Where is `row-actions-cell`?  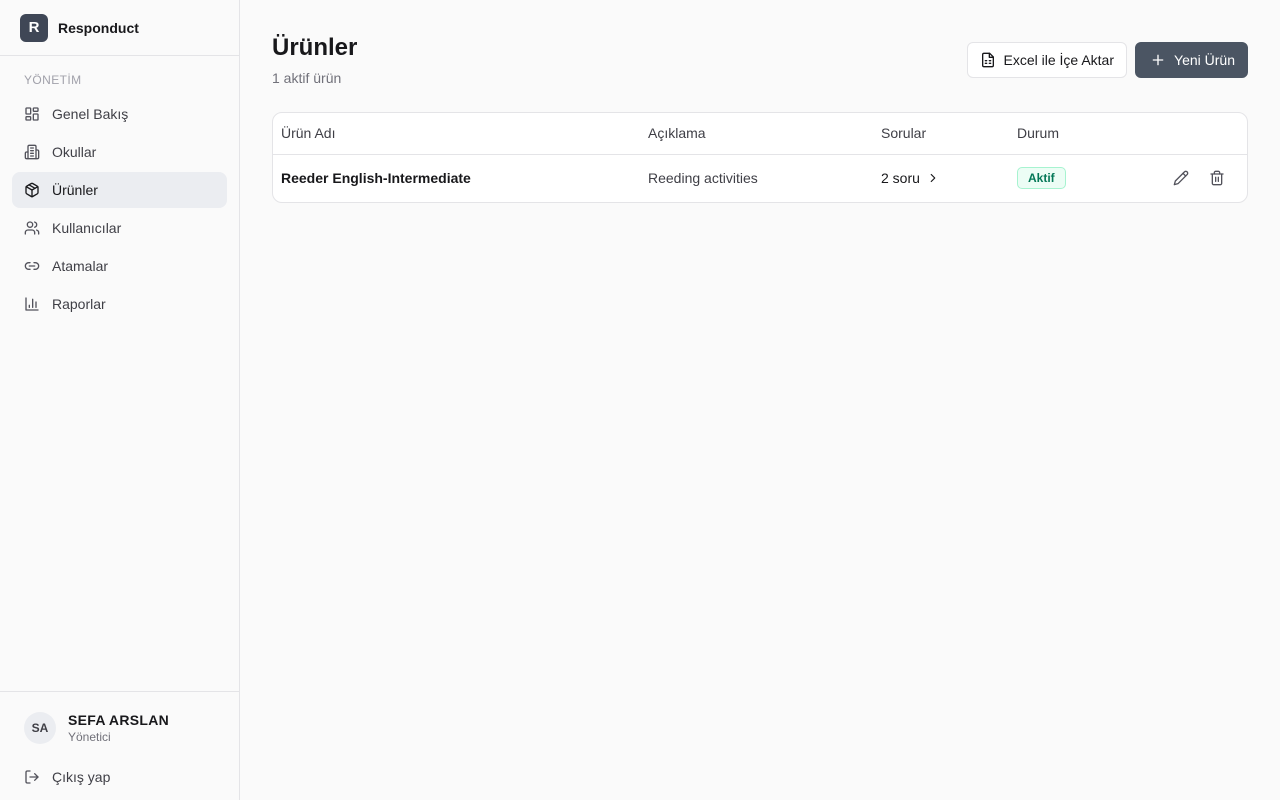
row-actions-cell is located at coordinates (1203, 178).